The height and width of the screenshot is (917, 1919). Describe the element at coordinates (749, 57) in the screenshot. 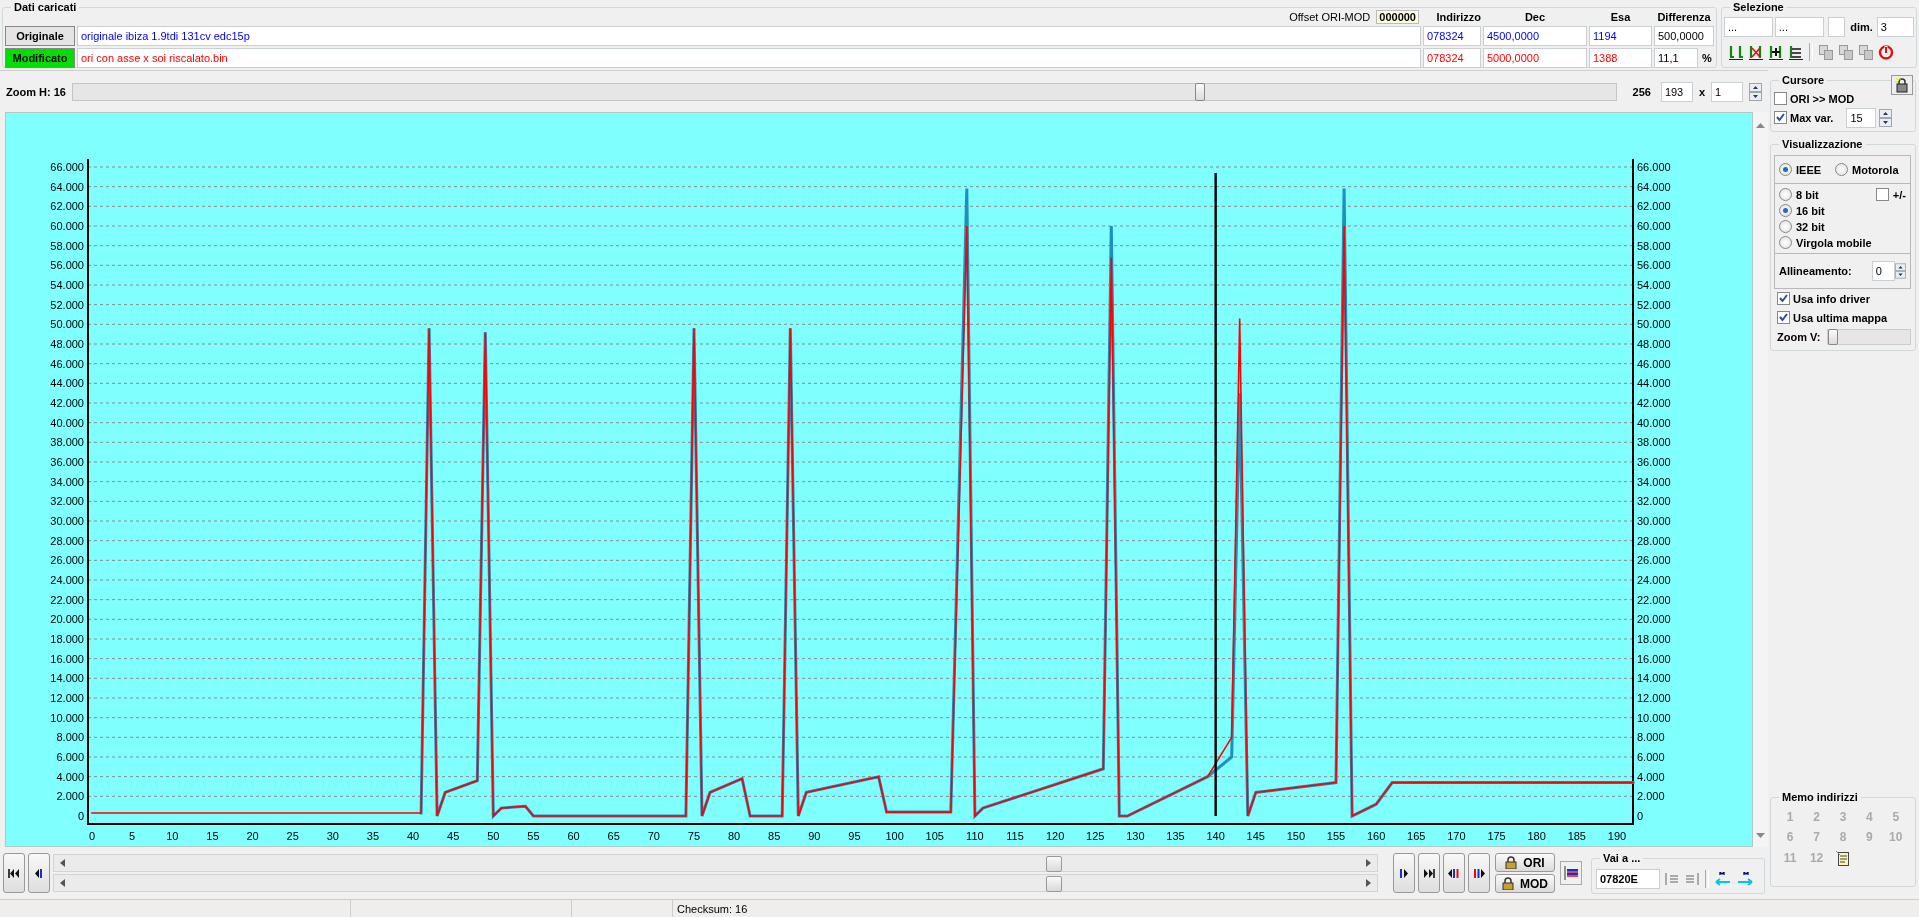

I see `file-name-field: ori con asse x soi riscalato.bin` at that location.